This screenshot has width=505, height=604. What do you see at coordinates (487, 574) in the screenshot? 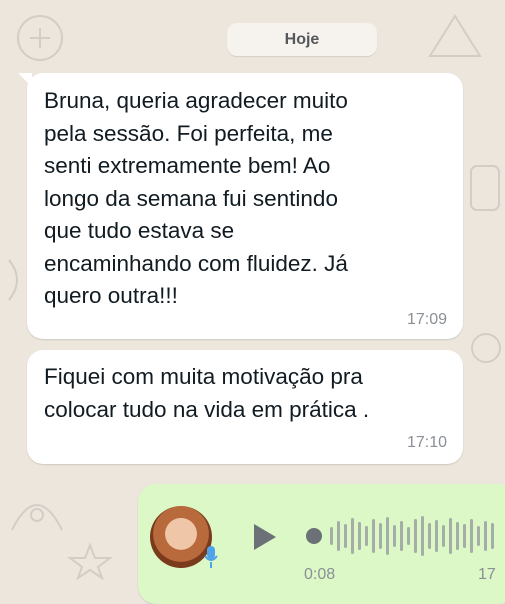
I see `voice-timestamp: 17` at bounding box center [487, 574].